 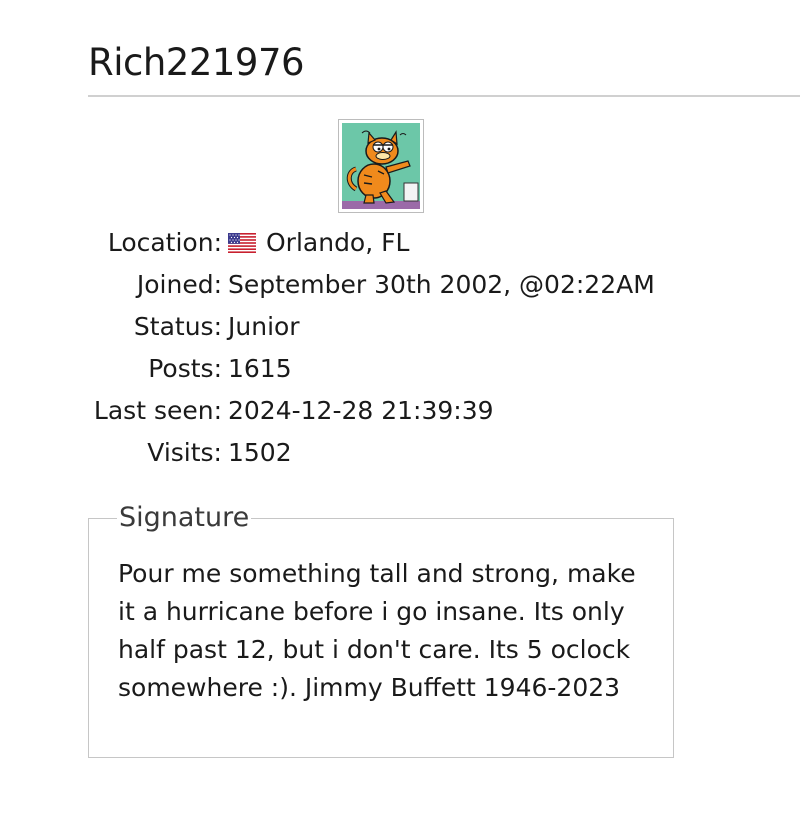 I want to click on title-divider, so click(x=444, y=96).